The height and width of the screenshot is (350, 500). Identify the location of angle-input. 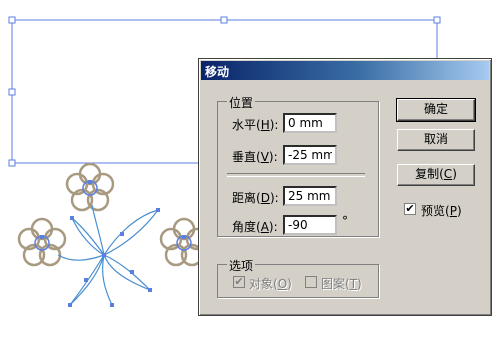
(310, 225).